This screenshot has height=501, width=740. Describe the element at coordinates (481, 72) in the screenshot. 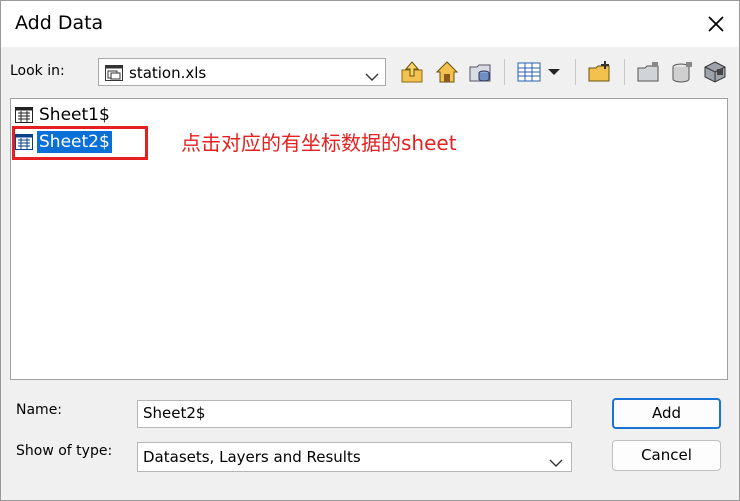

I see `database-folder-icon` at that location.